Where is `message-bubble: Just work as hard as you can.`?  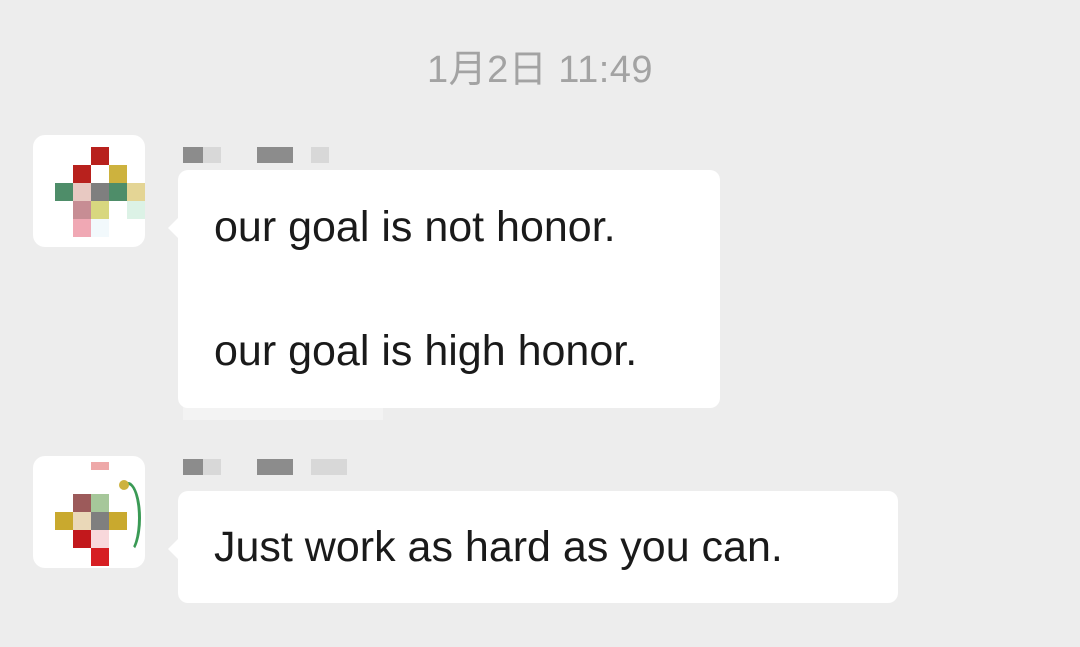
message-bubble: Just work as hard as you can. is located at coordinates (533, 547).